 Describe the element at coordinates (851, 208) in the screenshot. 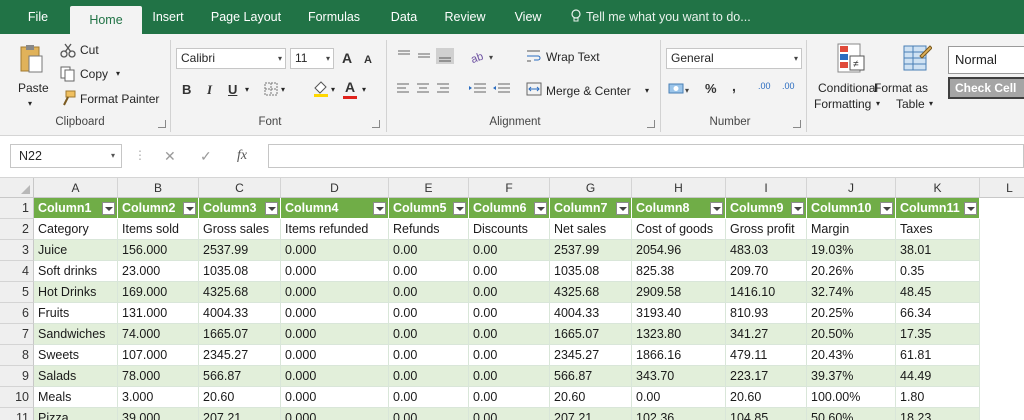

I see `table-header-cell: Column10` at that location.